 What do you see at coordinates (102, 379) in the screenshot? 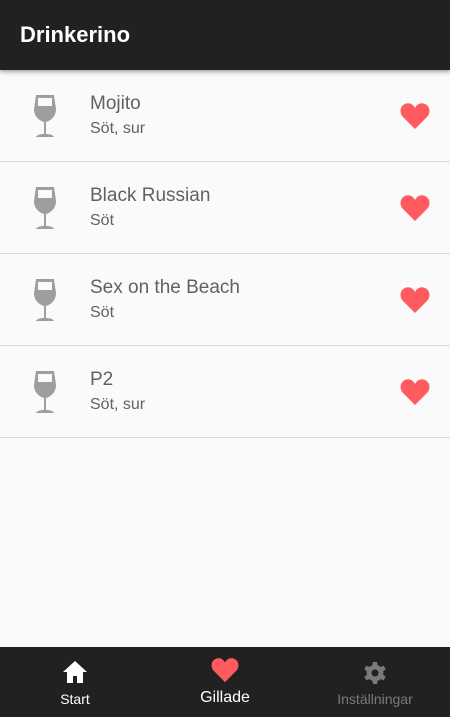
I see `drink-name: P2` at bounding box center [102, 379].